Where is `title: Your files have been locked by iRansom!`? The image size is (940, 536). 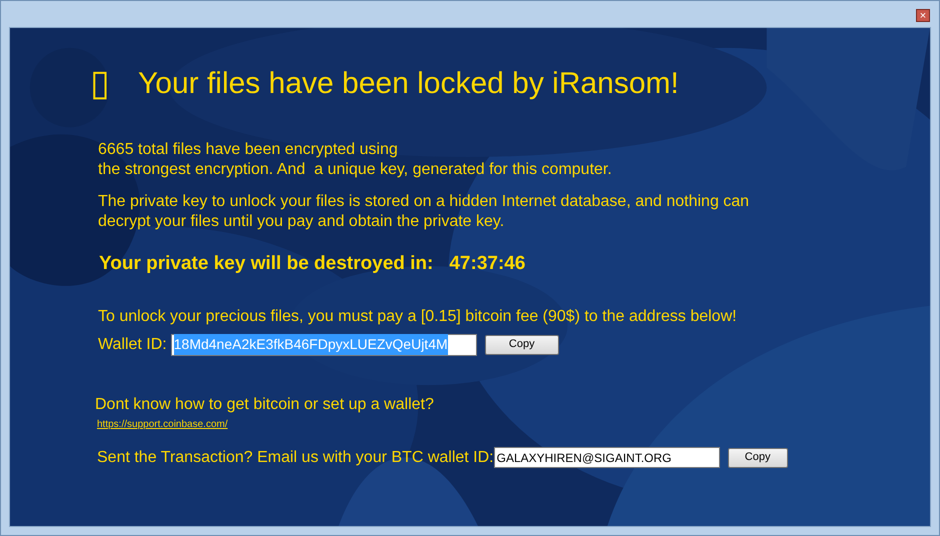 title: Your files have been locked by iRansom! is located at coordinates (408, 84).